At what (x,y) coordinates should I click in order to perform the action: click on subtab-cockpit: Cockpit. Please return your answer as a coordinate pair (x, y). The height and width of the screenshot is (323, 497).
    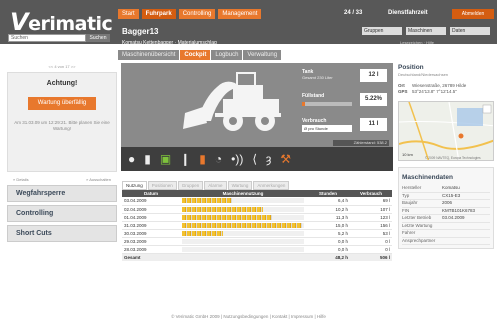
    Looking at the image, I should click on (195, 55).